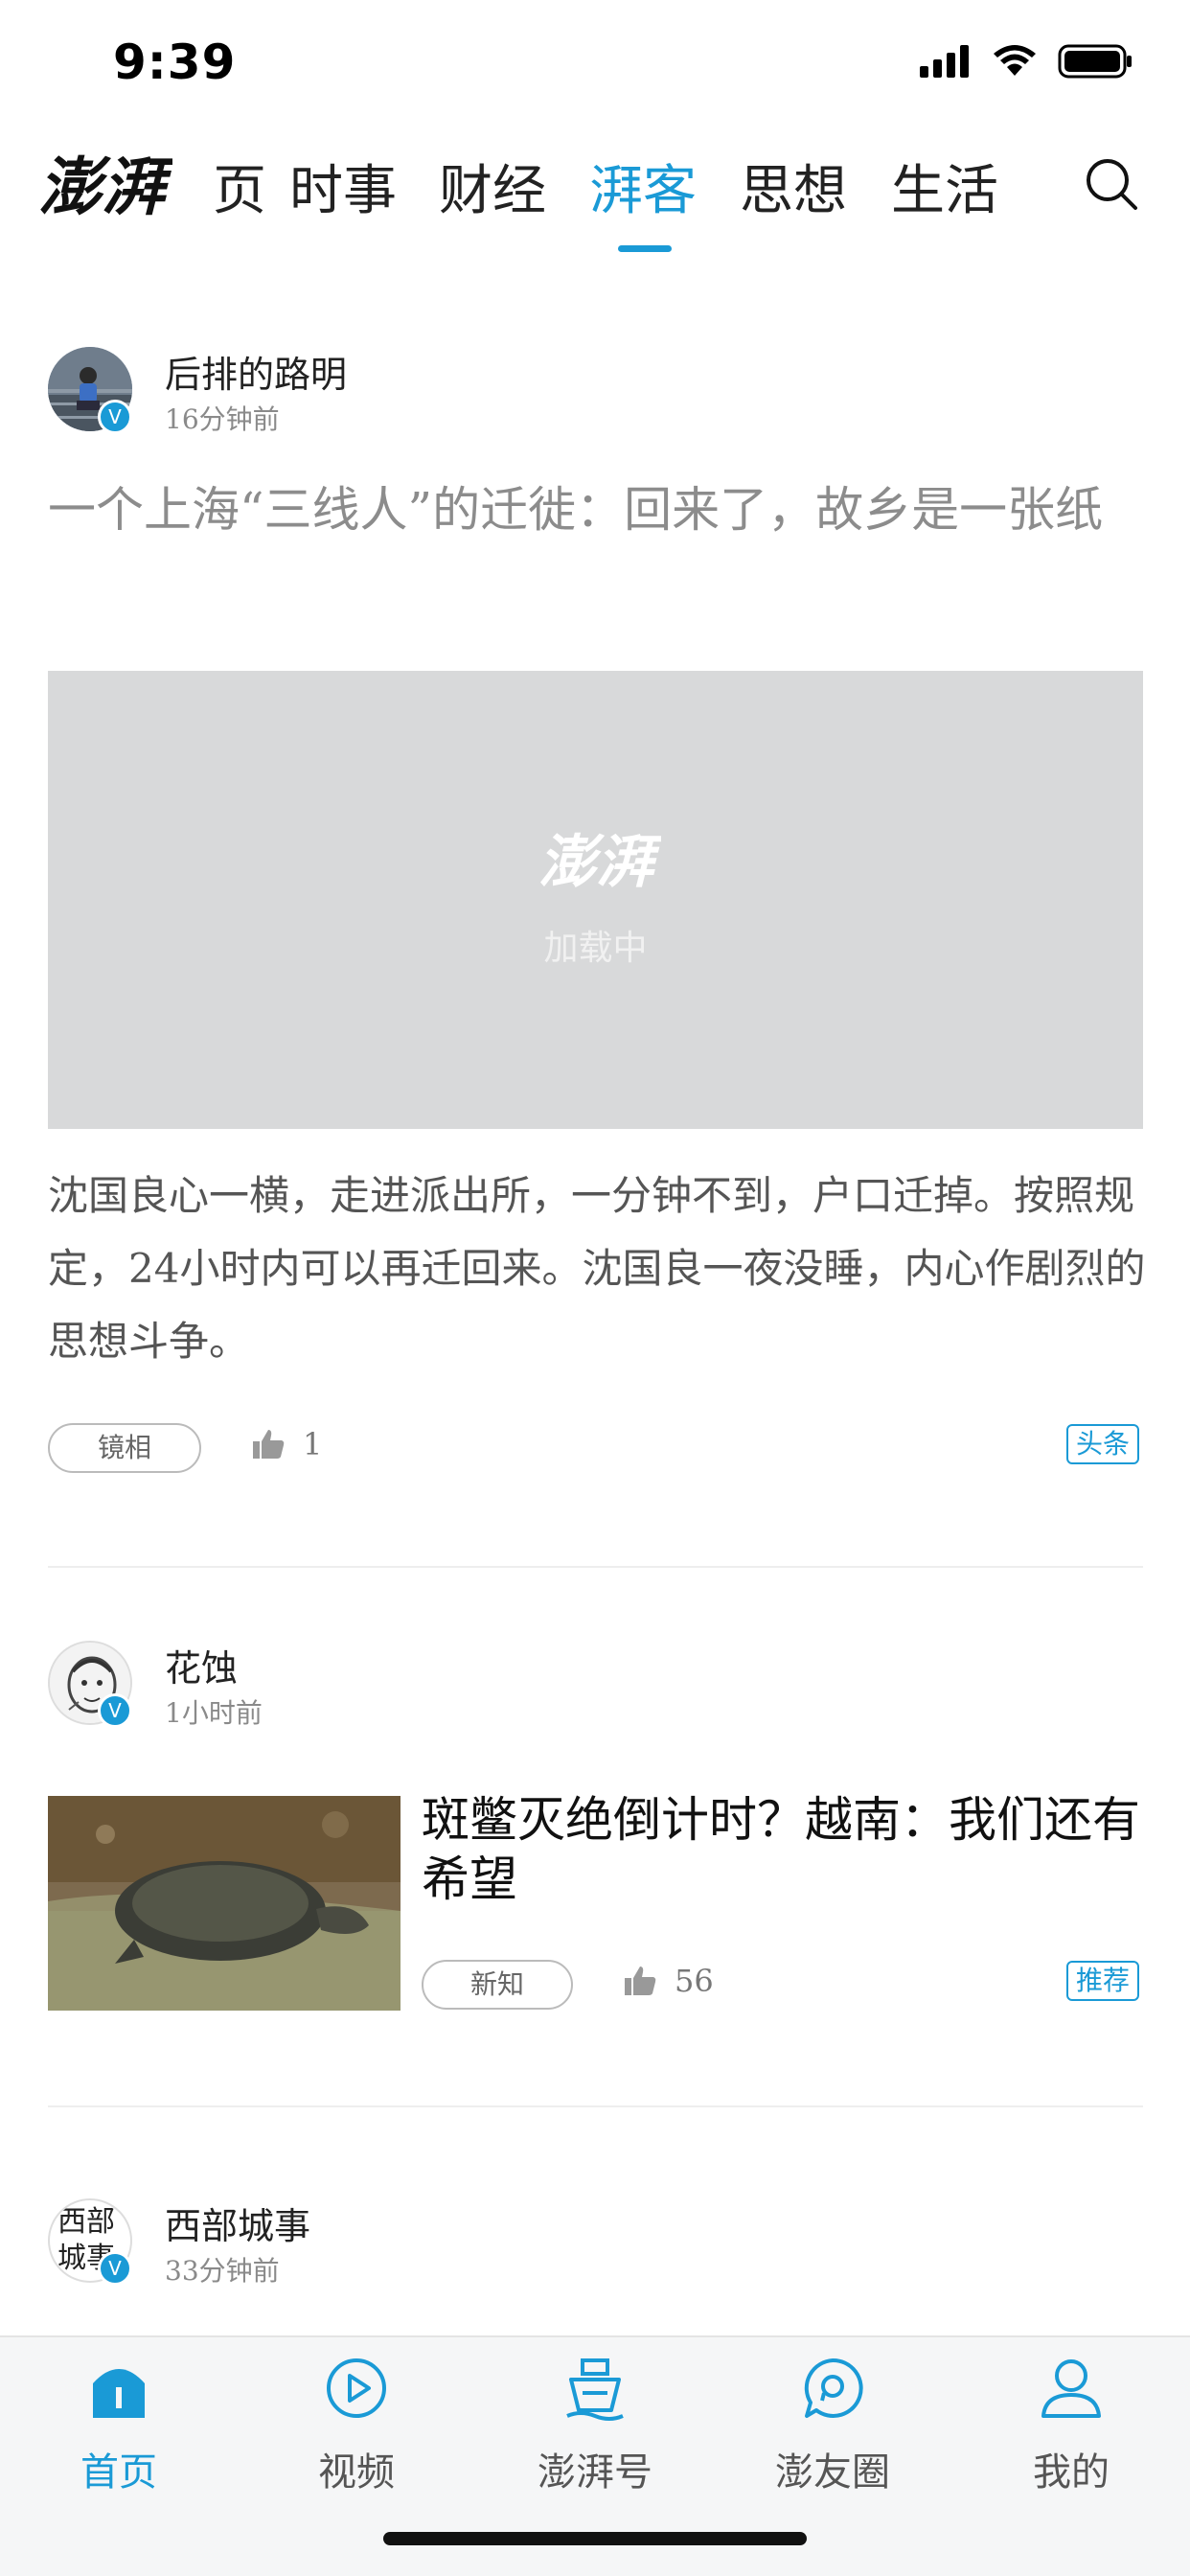 The image size is (1190, 2576). What do you see at coordinates (1071, 2388) in the screenshot?
I see `person-icon` at bounding box center [1071, 2388].